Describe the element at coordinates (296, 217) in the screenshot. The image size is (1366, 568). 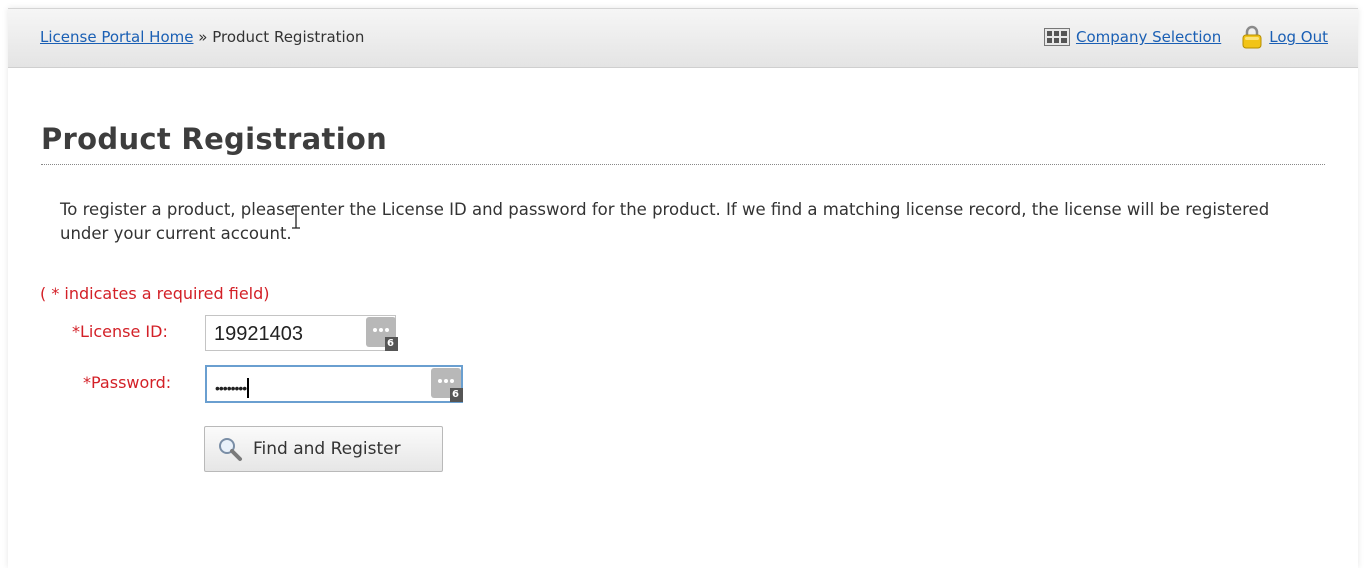
I see `text-cursor-icon` at that location.